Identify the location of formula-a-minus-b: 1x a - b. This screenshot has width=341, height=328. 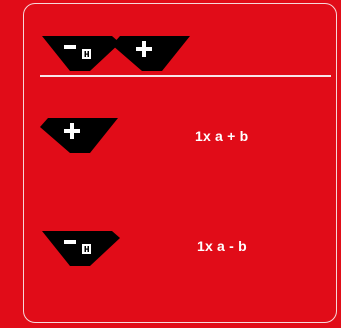
(222, 246).